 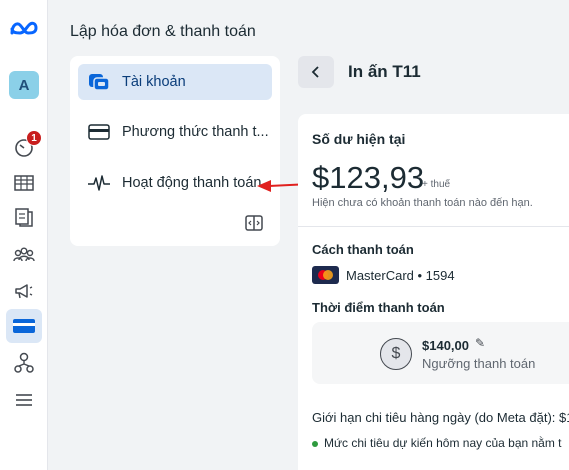 What do you see at coordinates (99, 82) in the screenshot?
I see `accounts-icon` at bounding box center [99, 82].